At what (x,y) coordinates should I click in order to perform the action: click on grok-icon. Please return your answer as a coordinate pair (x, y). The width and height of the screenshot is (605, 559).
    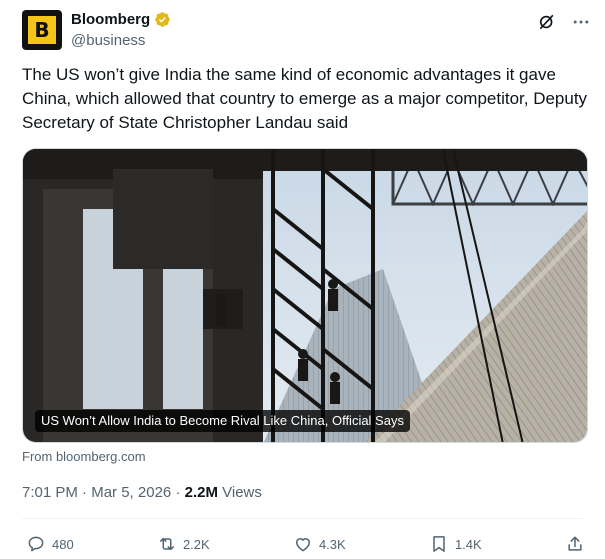
    Looking at the image, I should click on (547, 22).